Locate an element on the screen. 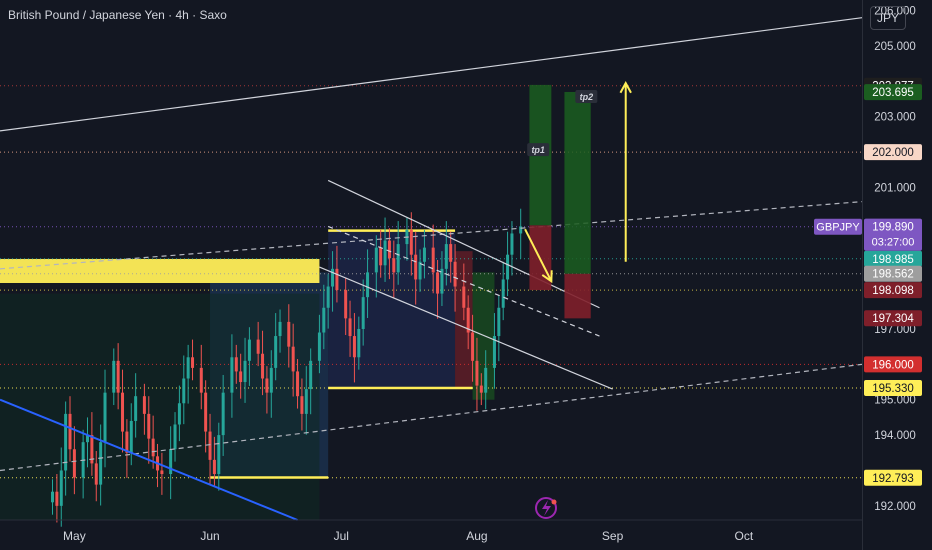  currency-button: JPY is located at coordinates (888, 18).